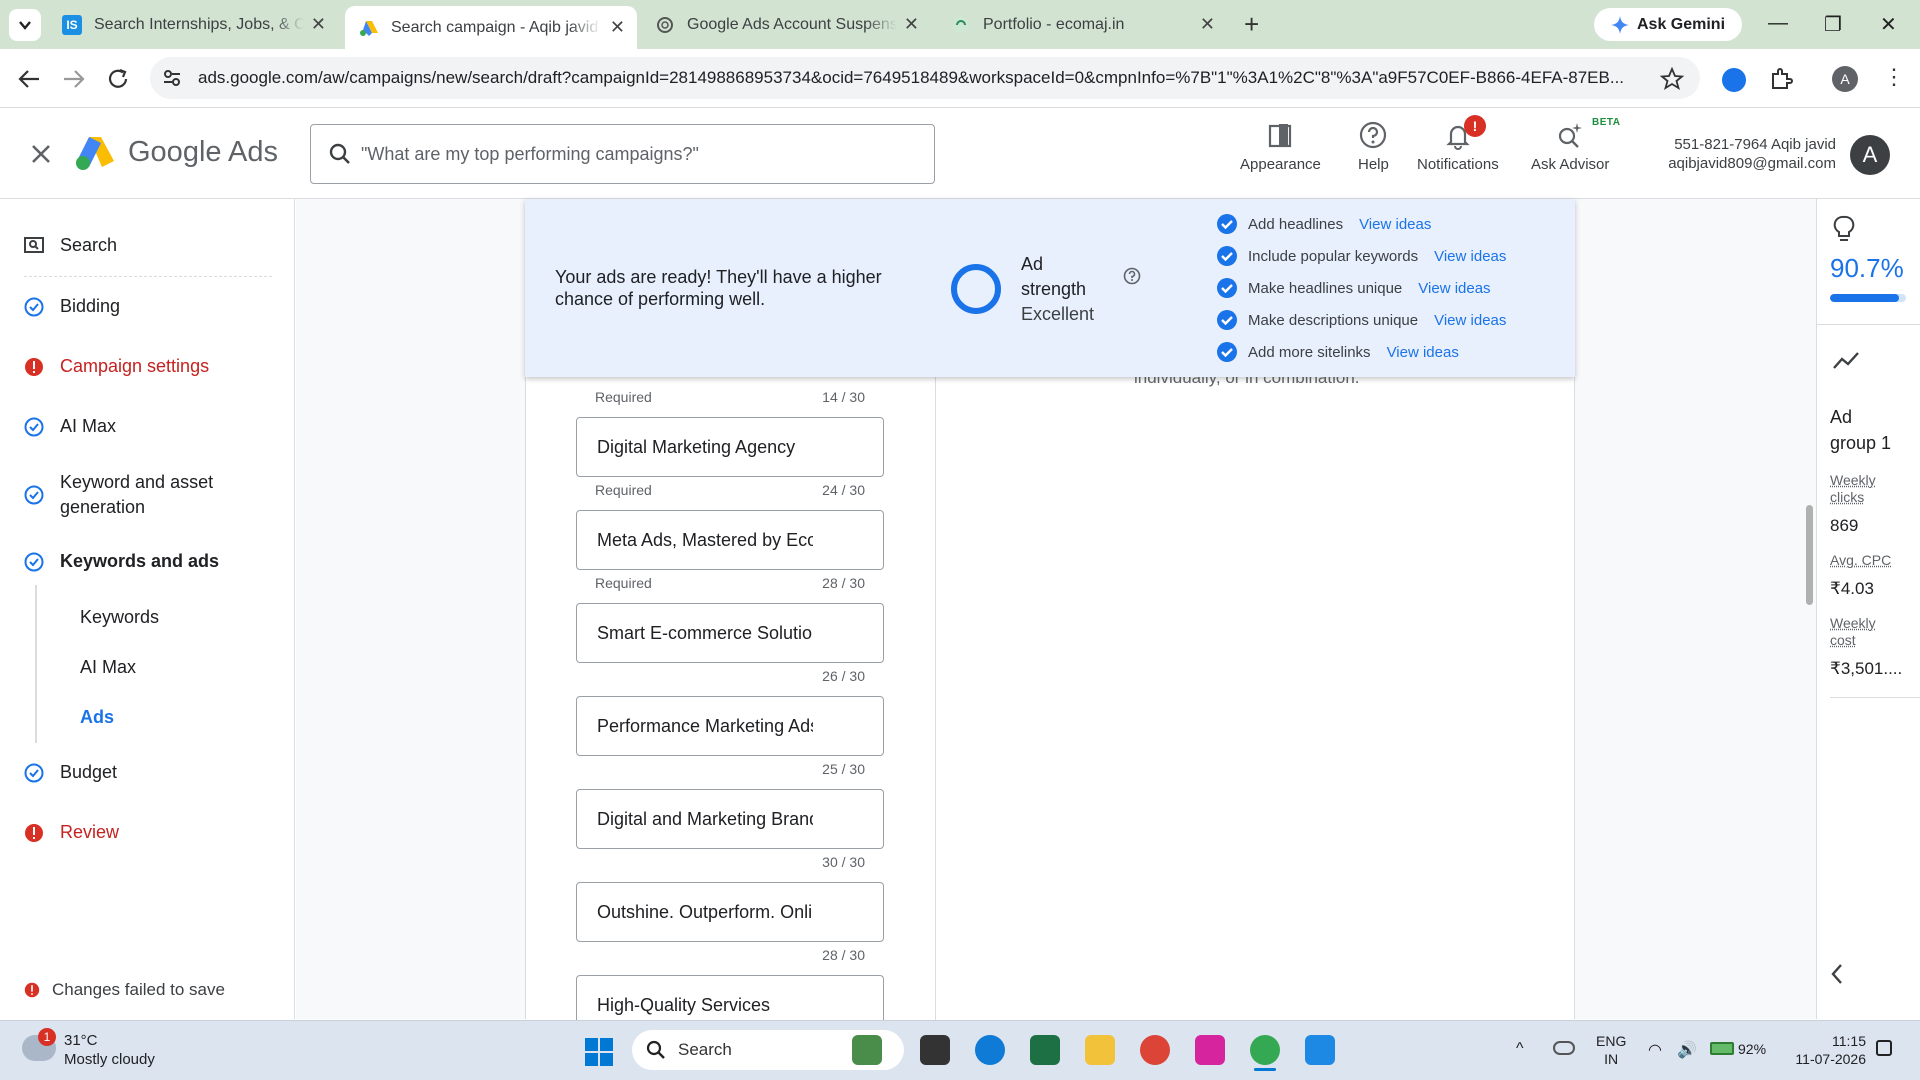  What do you see at coordinates (1458, 164) in the screenshot?
I see `notifications-label: Notifications` at bounding box center [1458, 164].